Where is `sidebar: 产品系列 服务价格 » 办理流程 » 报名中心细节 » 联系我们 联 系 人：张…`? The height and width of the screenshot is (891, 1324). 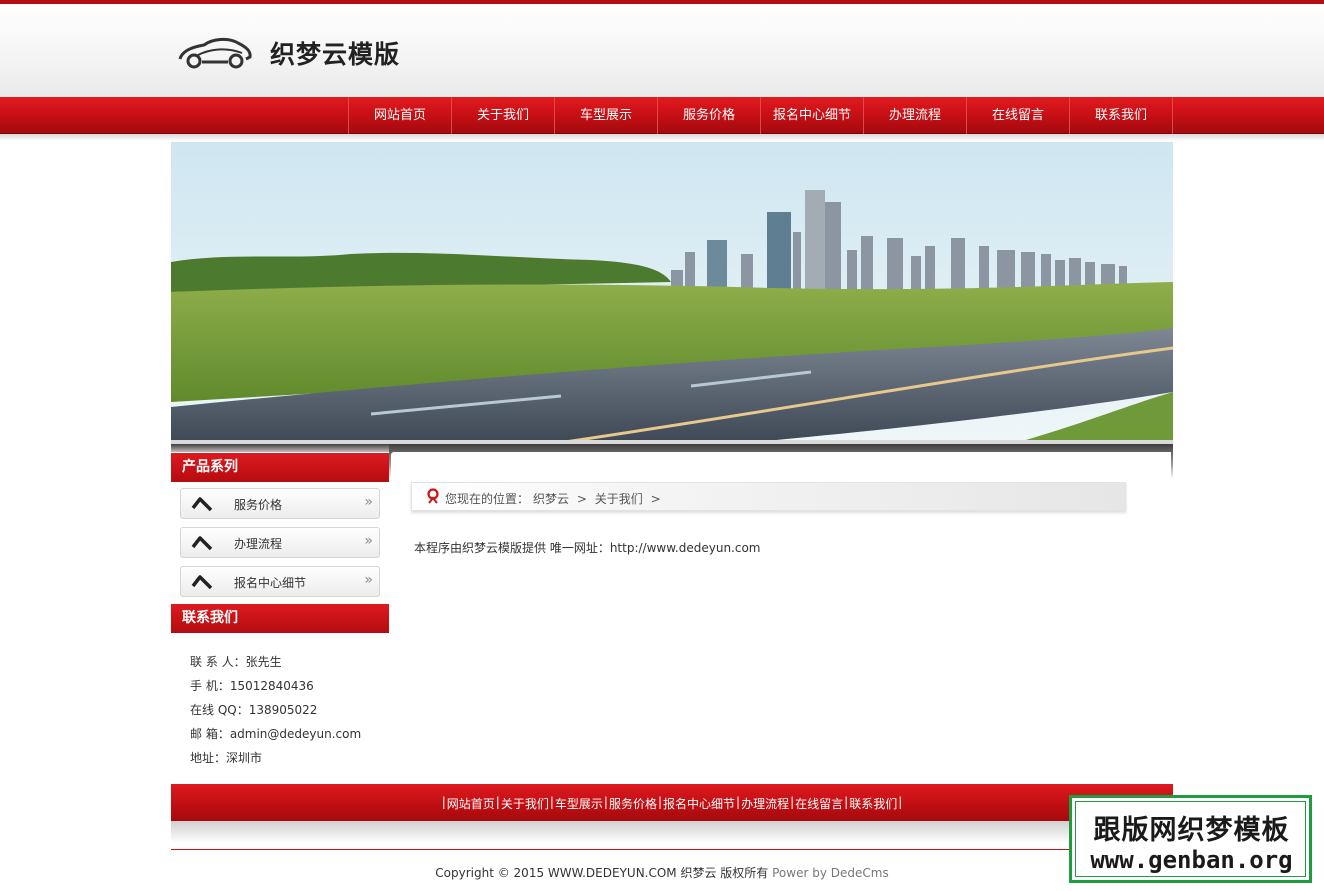 sidebar: 产品系列 服务价格 » 办理流程 » 报名中心细节 » 联系我们 联 系 人：张… is located at coordinates (280, 614).